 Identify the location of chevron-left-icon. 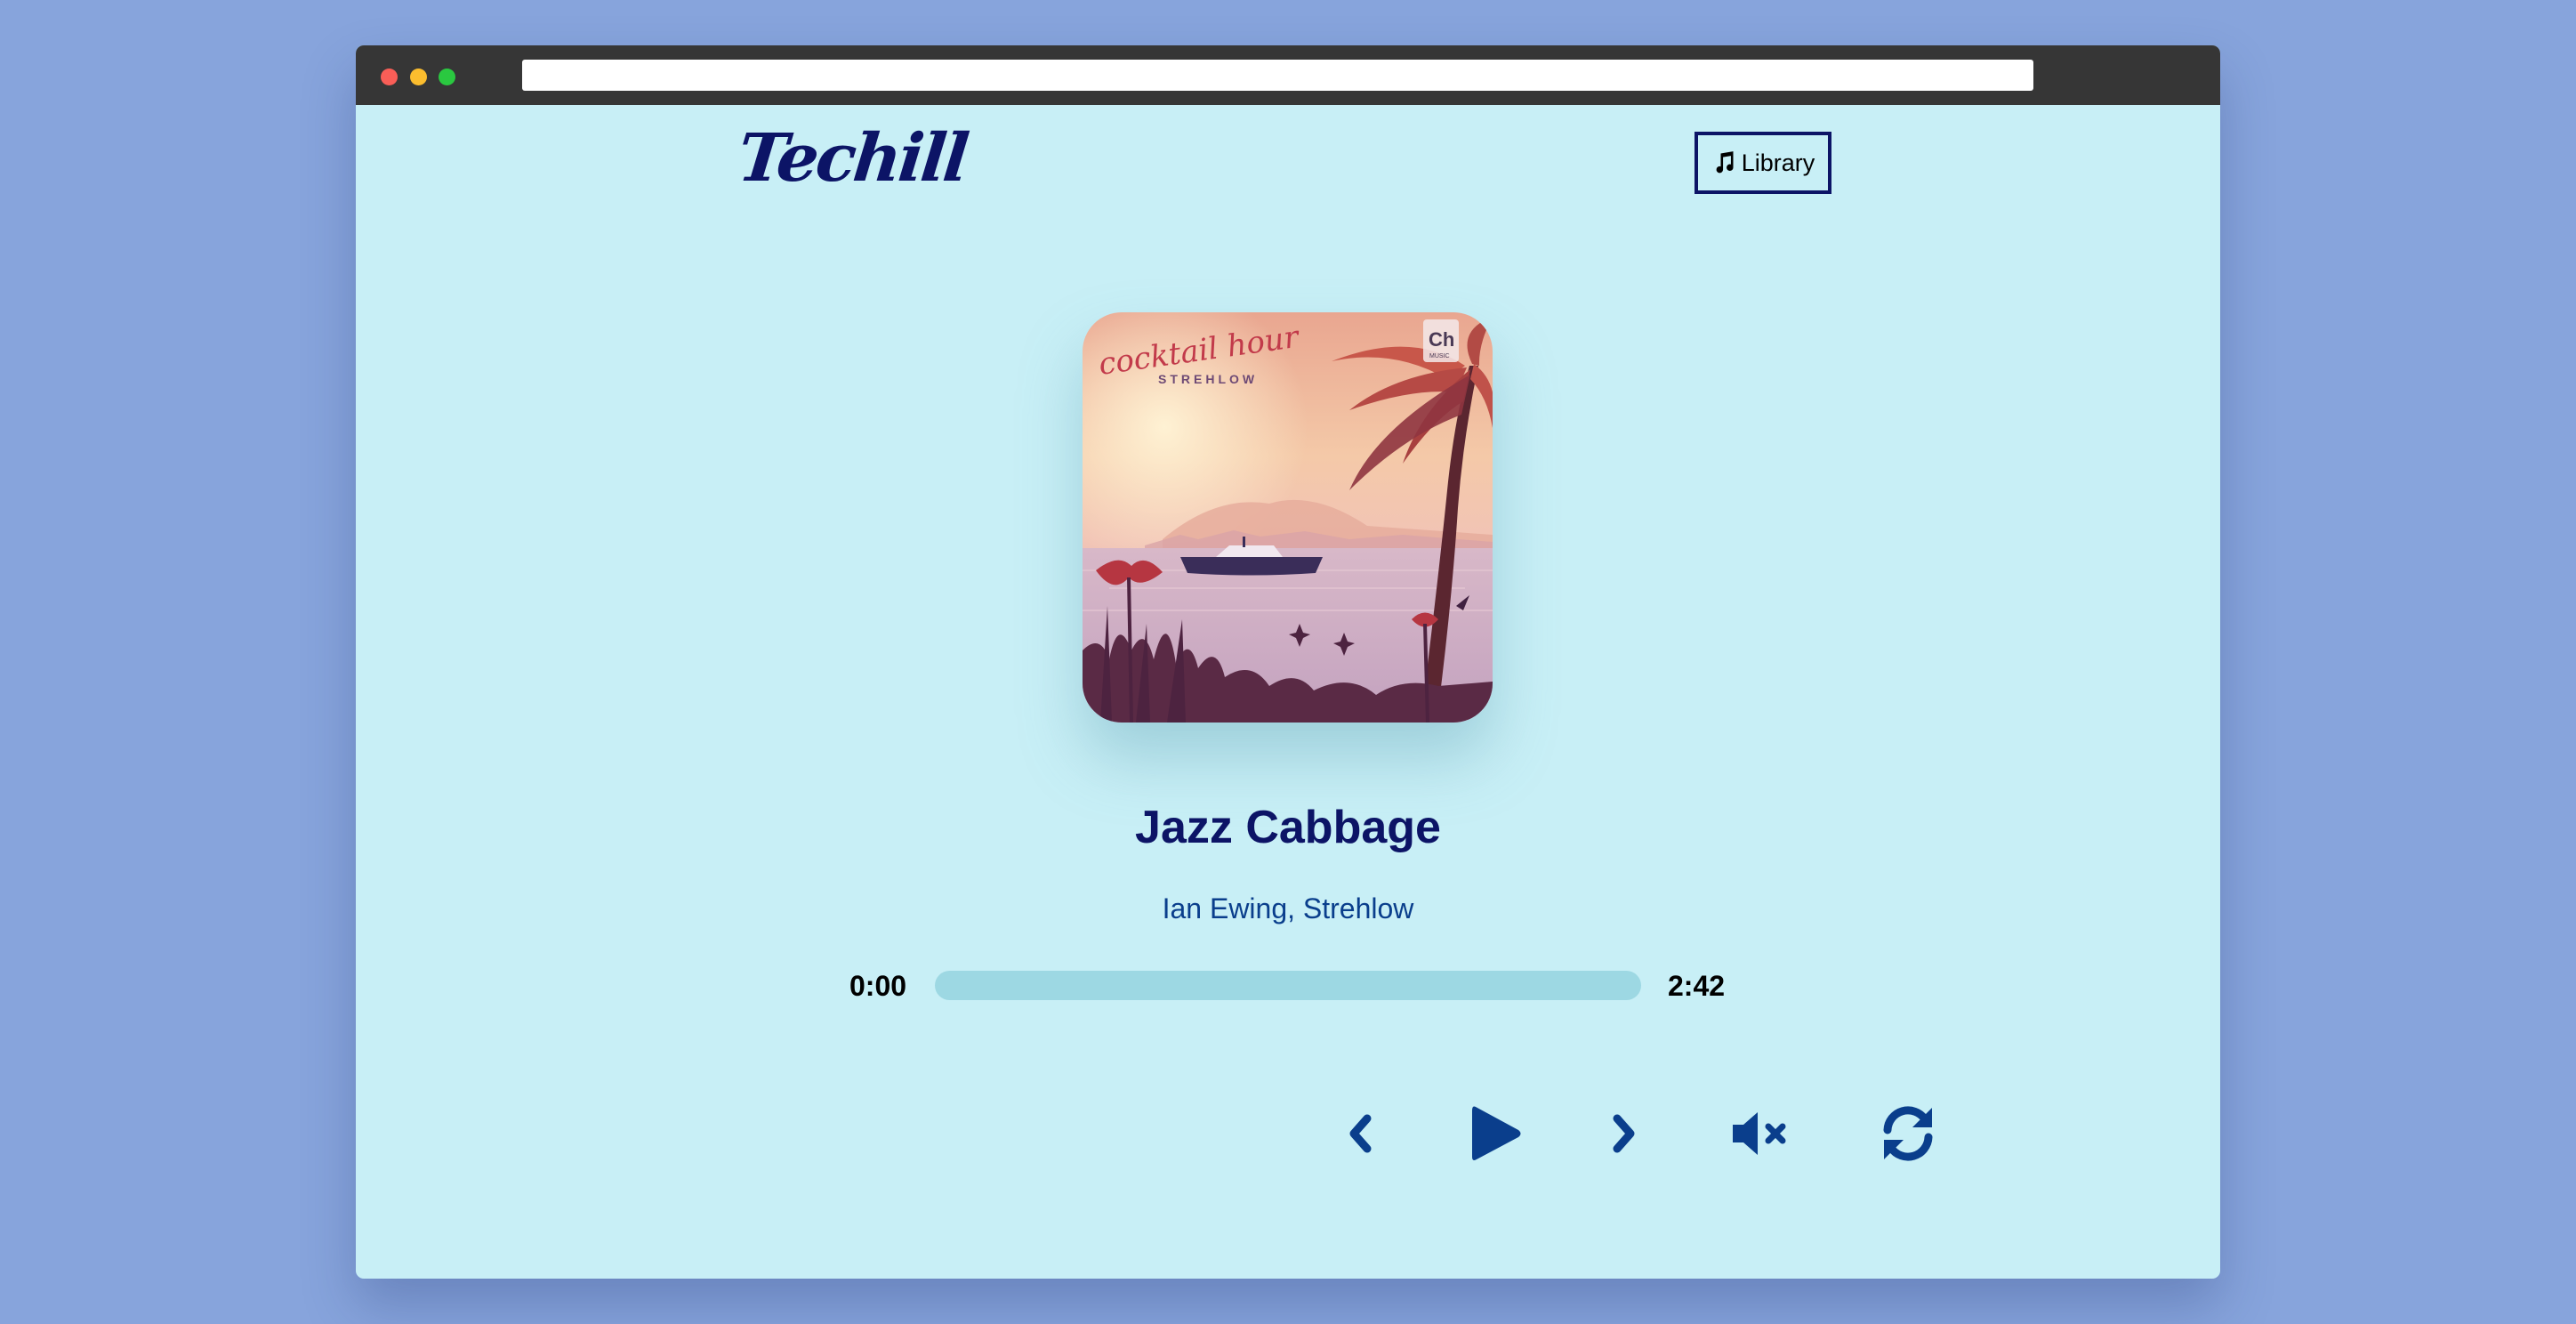
(1360, 1133).